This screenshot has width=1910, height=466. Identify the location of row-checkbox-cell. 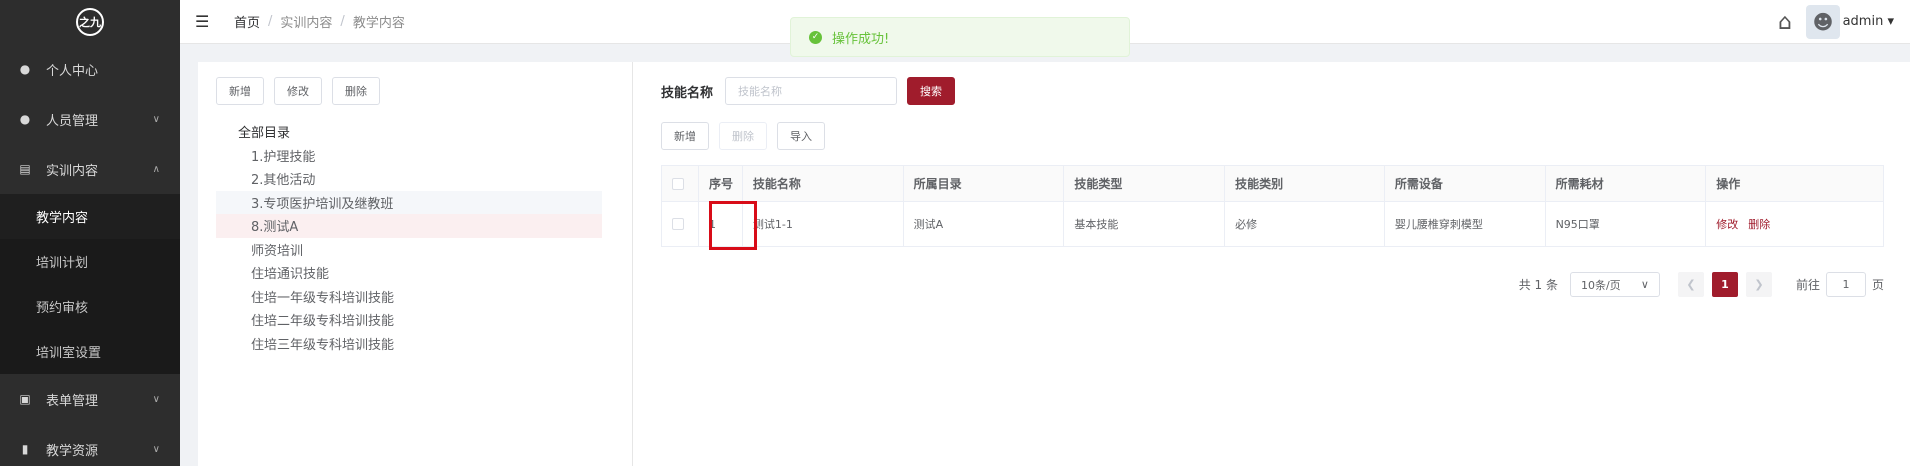
(680, 224).